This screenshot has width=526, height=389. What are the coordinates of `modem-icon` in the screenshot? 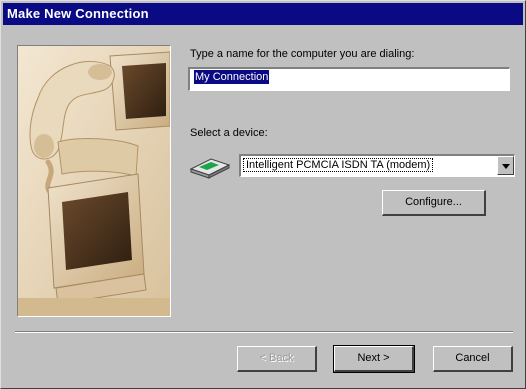 It's located at (210, 168).